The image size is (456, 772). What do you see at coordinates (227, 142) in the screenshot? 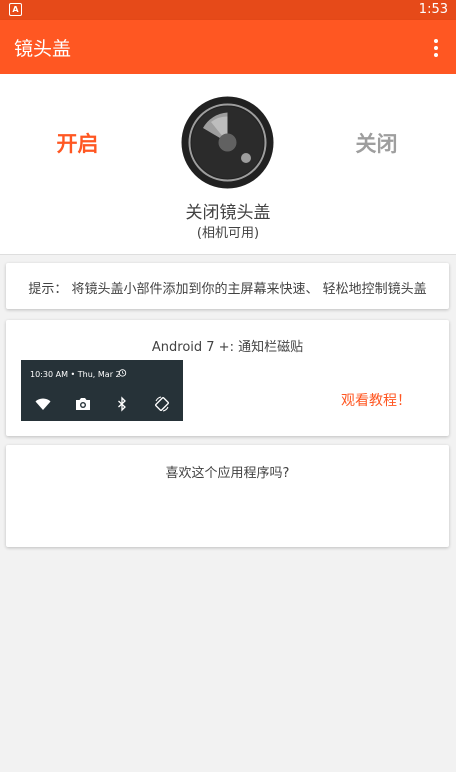
I see `camera-lens-icon` at bounding box center [227, 142].